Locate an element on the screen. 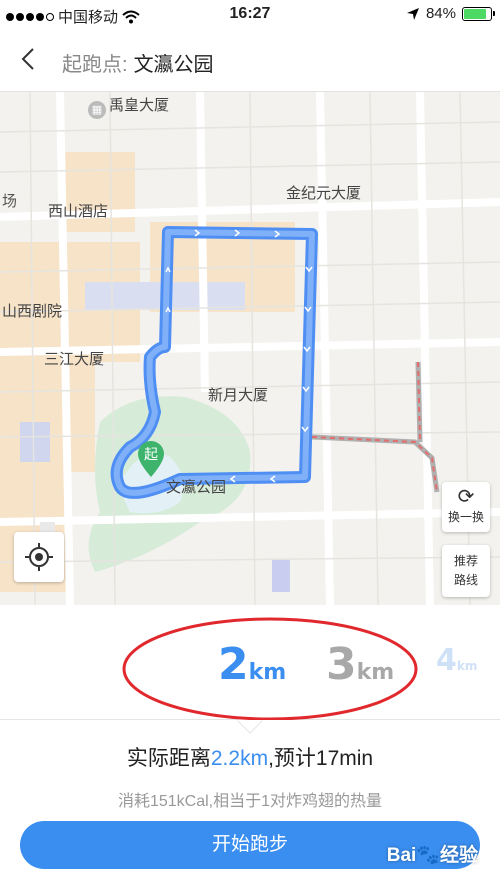  status-right: 84% is located at coordinates (450, 13).